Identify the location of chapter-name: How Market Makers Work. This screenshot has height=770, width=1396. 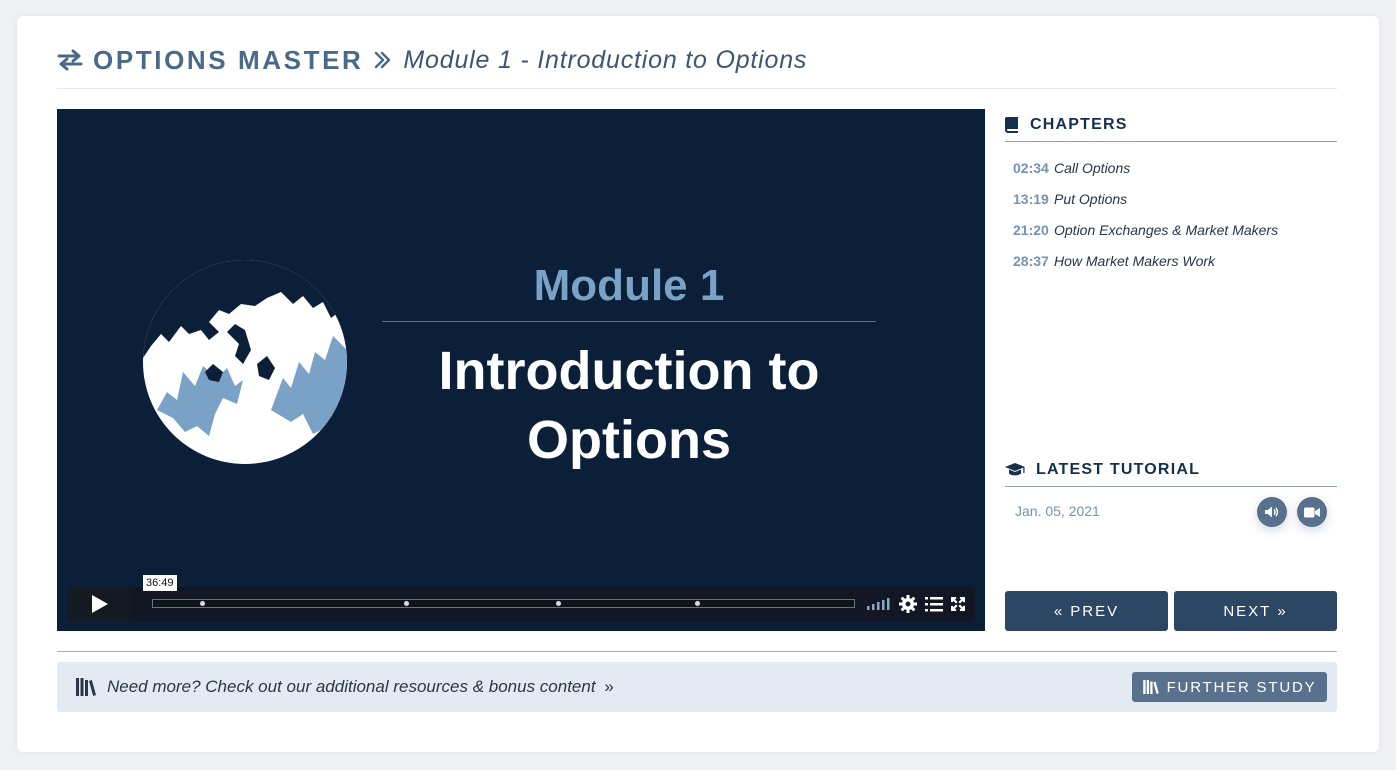
(1135, 260).